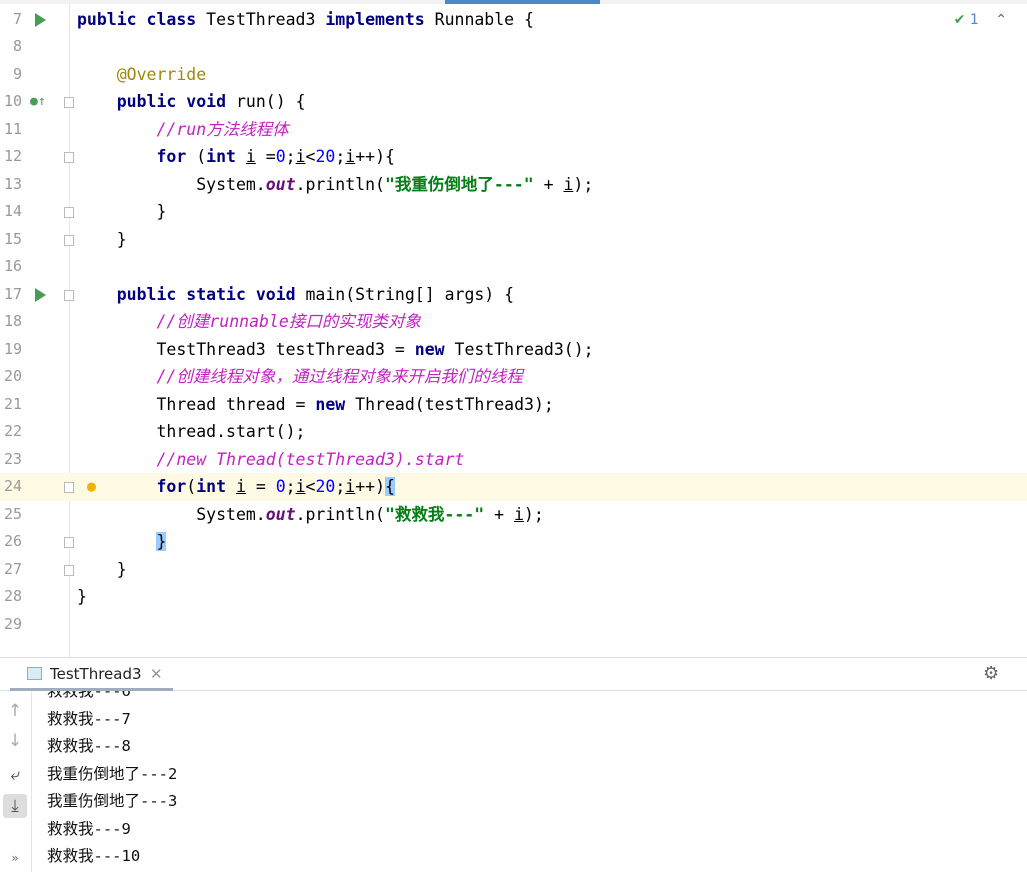 This screenshot has height=872, width=1027. I want to click on code-line: 18 //创建runnable接口的实现类对象, so click(513, 322).